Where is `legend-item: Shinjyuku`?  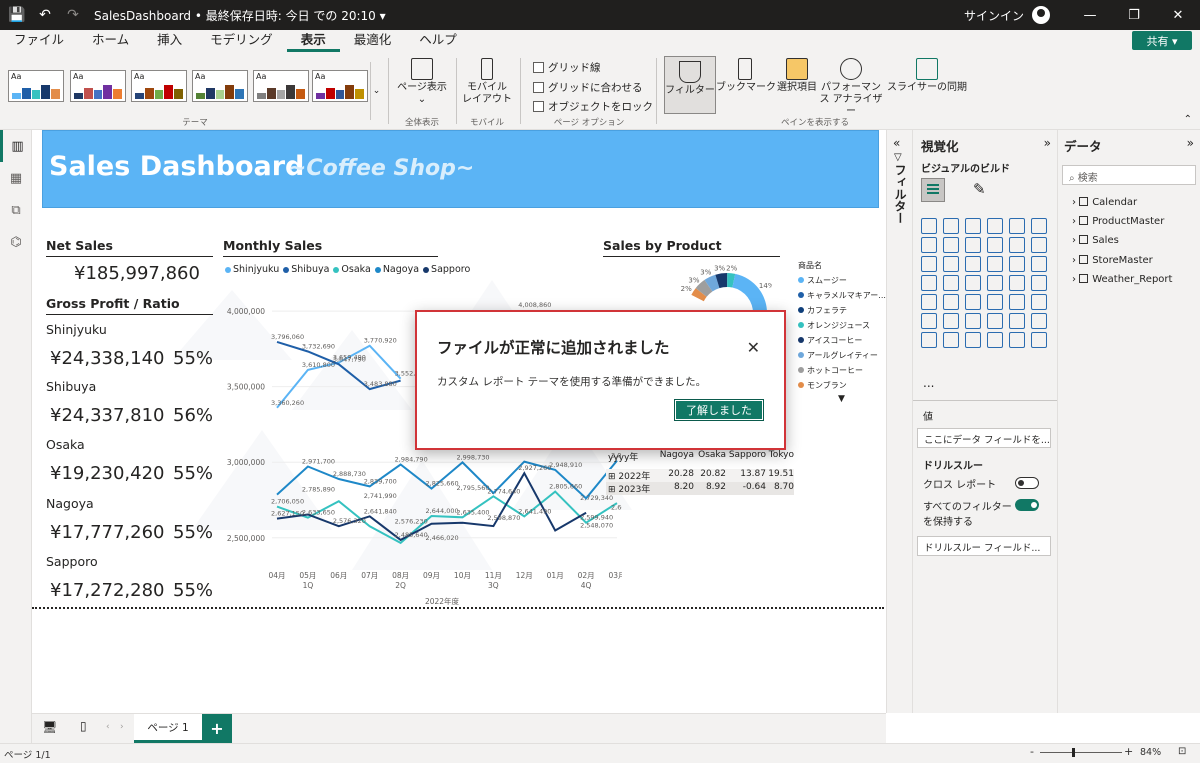
legend-item: Shinjyuku is located at coordinates (252, 269).